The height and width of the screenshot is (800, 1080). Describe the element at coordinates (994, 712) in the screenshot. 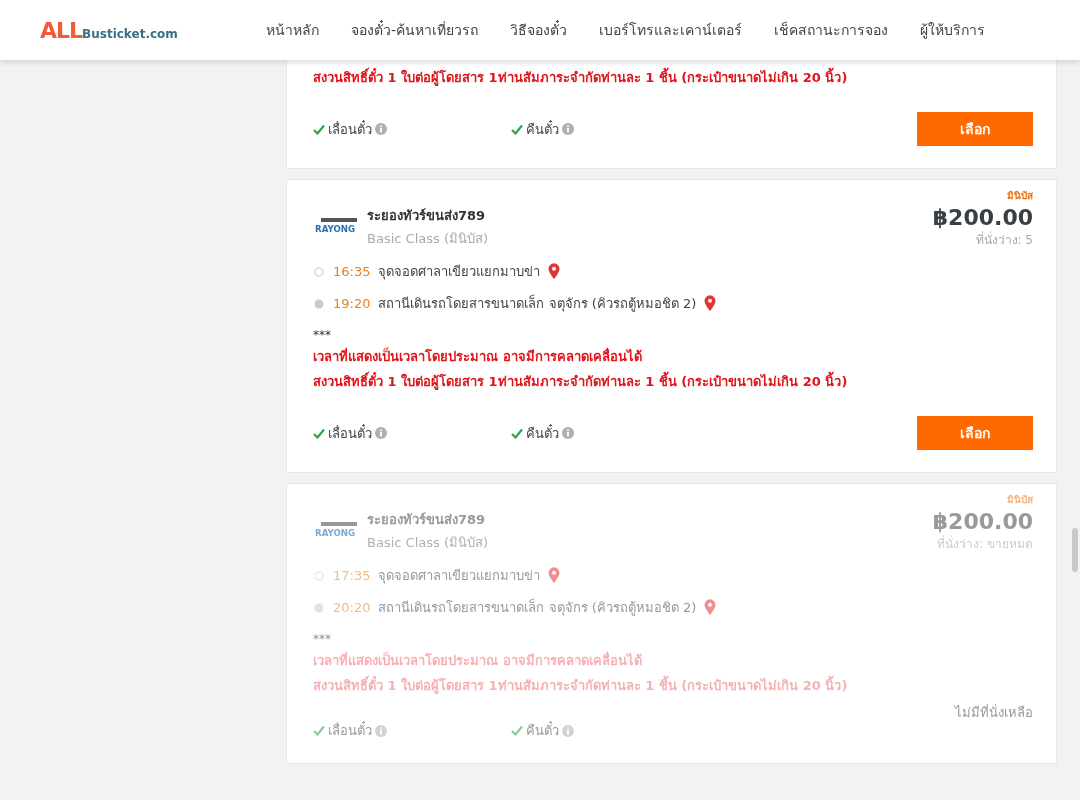

I see `sold-out-text: ไม่มีที่นั่งเหลือ` at that location.